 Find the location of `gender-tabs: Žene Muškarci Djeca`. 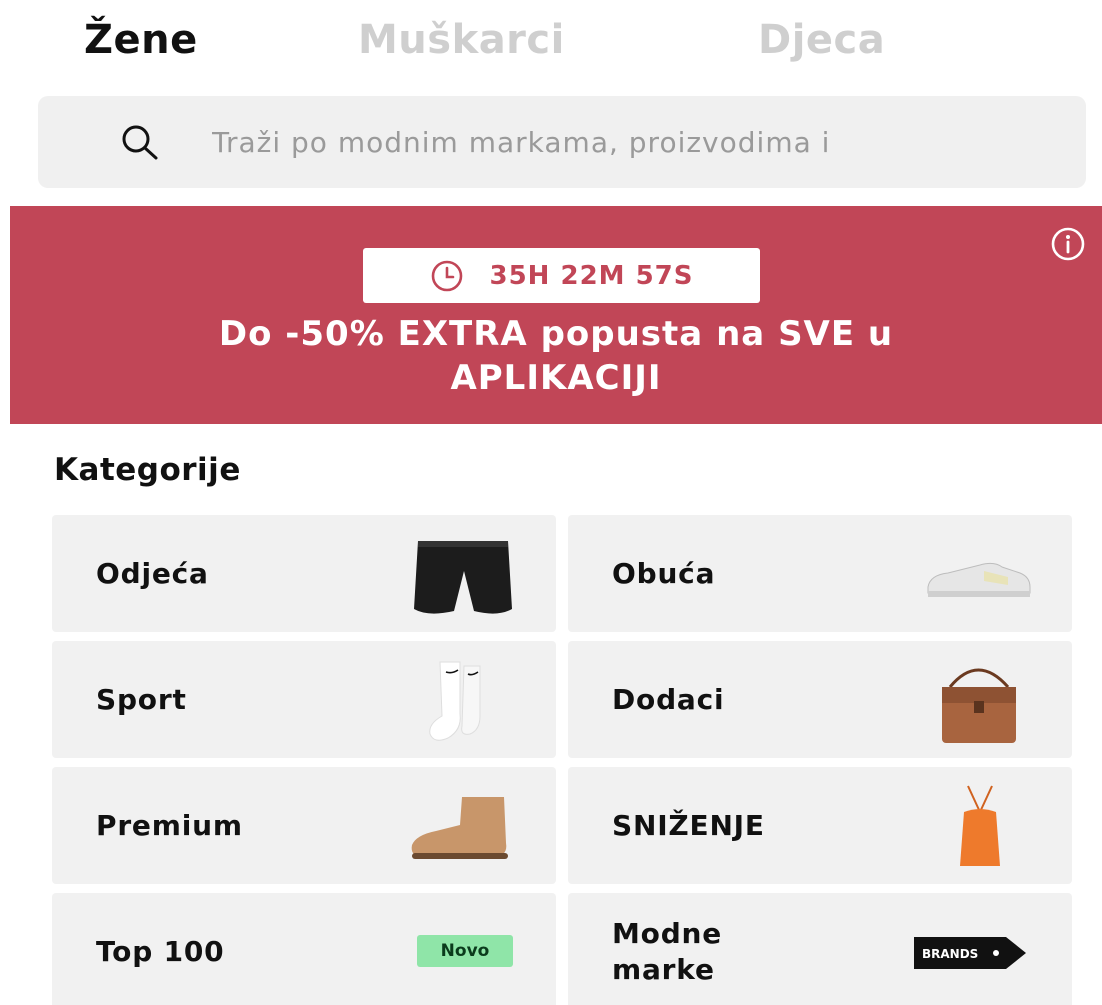

gender-tabs: Žene Muškarci Djeca is located at coordinates (551, 44).